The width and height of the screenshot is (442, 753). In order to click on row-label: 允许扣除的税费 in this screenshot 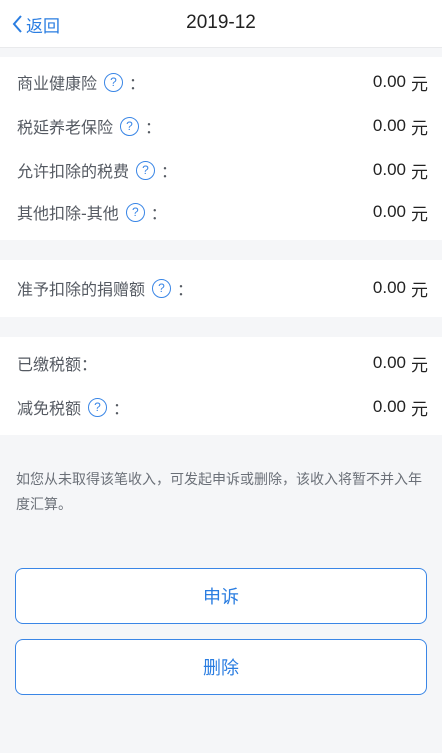, I will do `click(73, 171)`.